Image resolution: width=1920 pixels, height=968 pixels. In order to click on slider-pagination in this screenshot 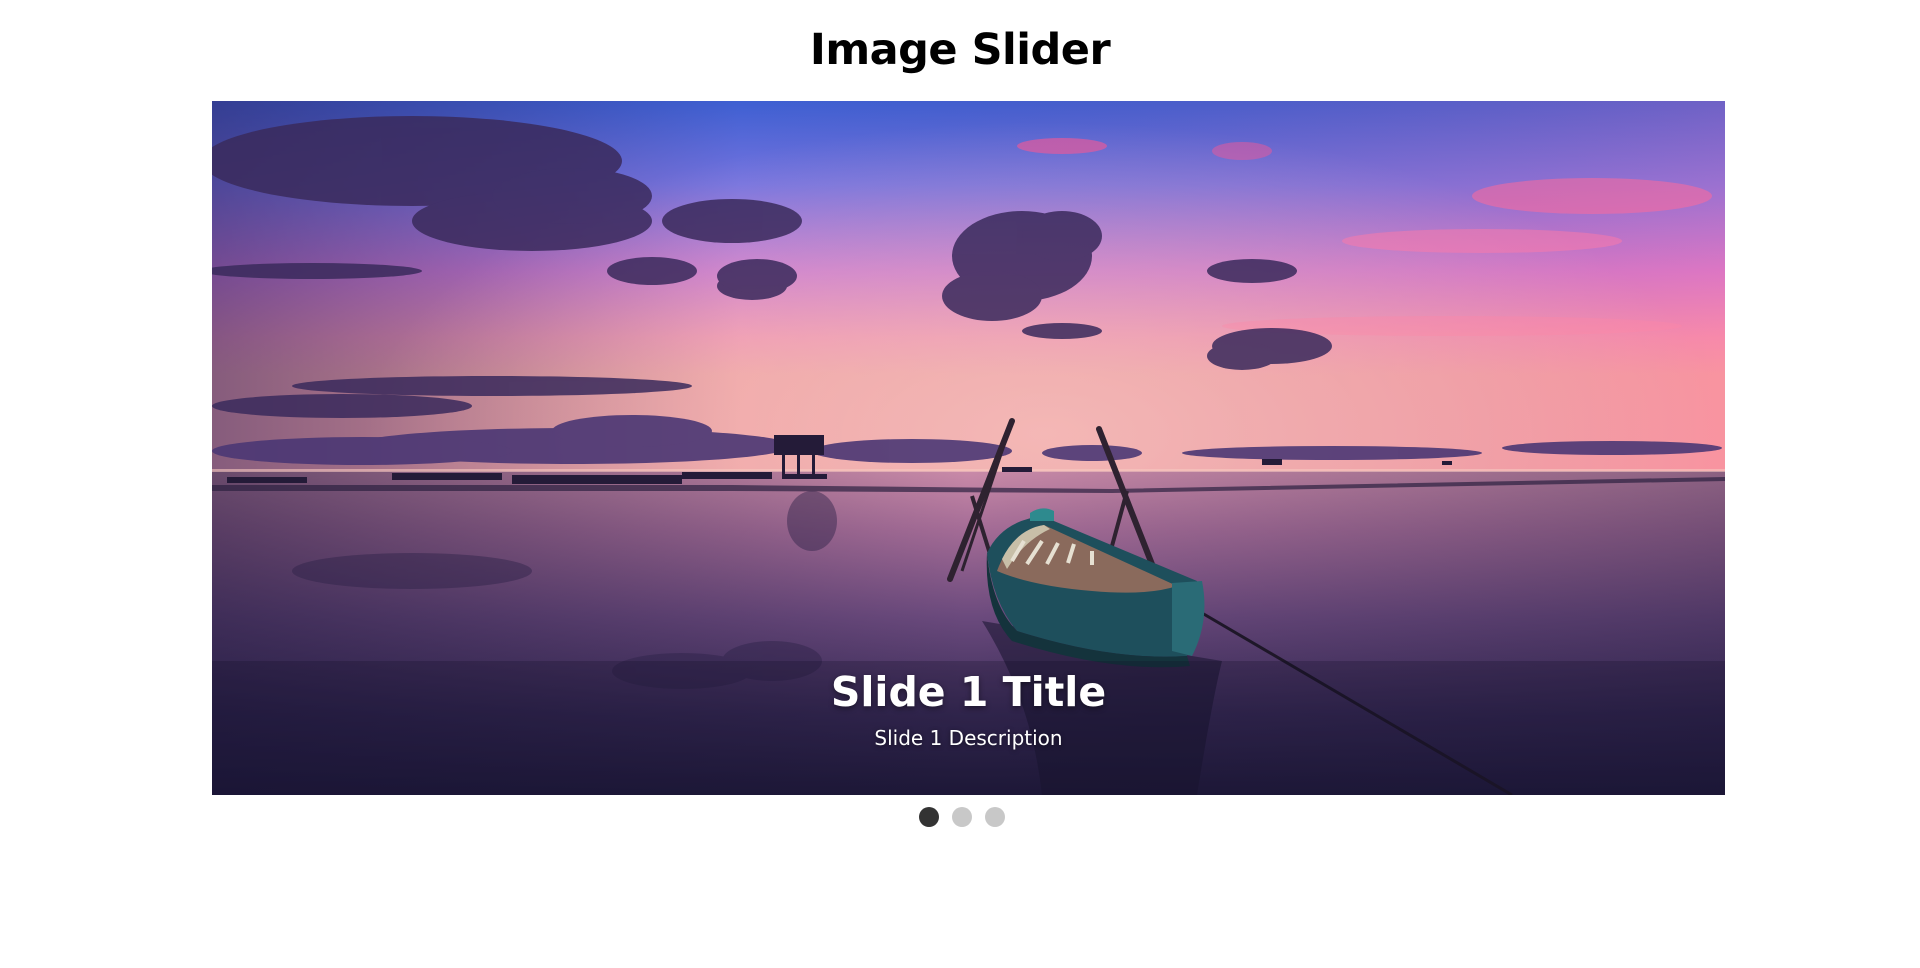, I will do `click(960, 817)`.